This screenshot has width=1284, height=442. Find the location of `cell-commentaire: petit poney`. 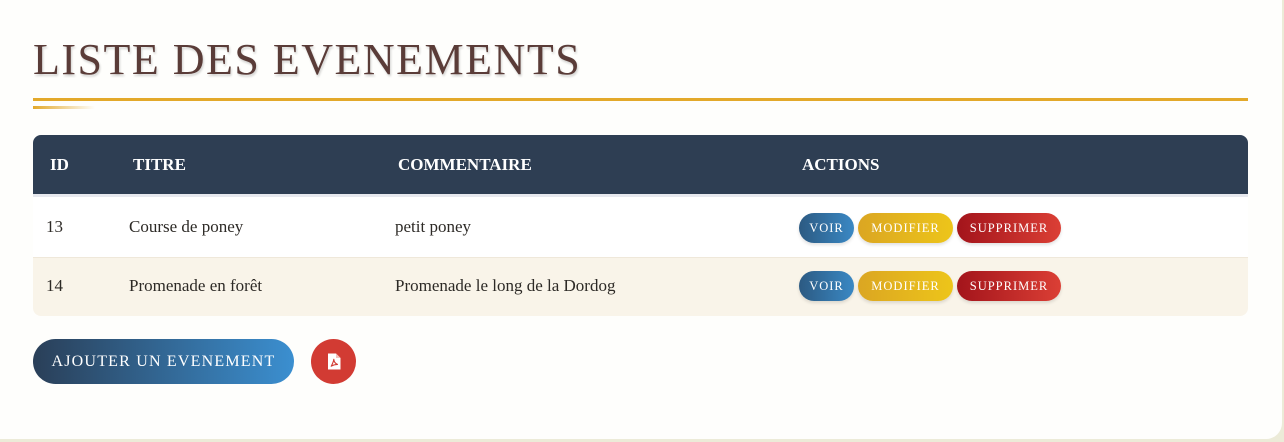

cell-commentaire: petit poney is located at coordinates (433, 226).